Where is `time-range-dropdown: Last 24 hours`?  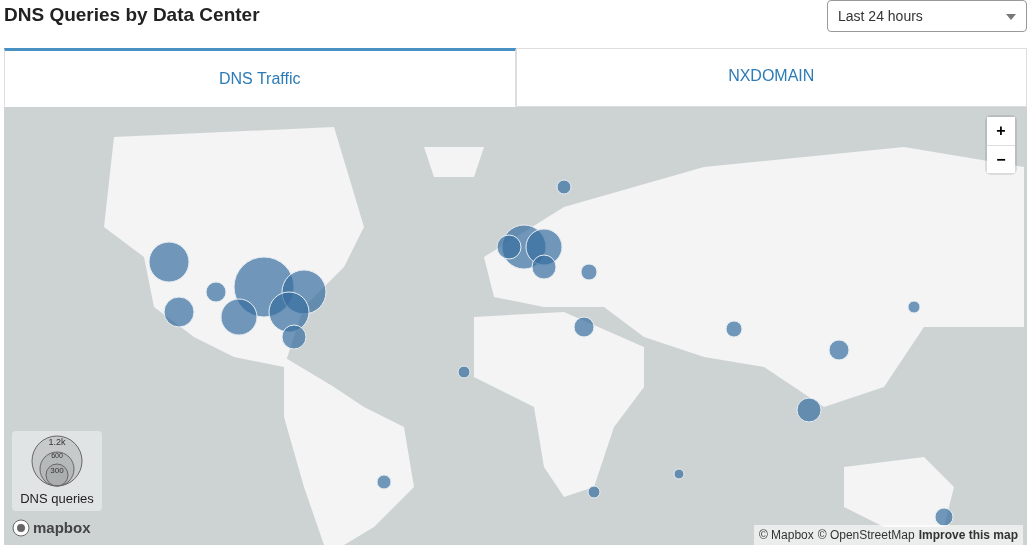
time-range-dropdown: Last 24 hours is located at coordinates (927, 16).